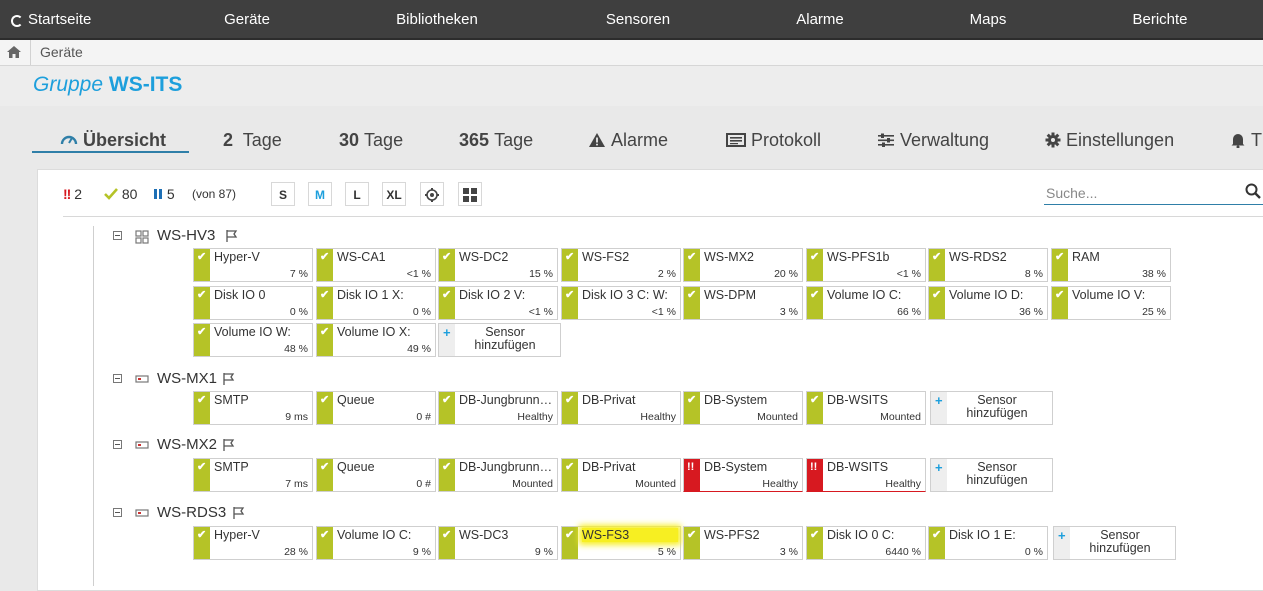  I want to click on sensor-tile: ✔ DB-Privat Mounted, so click(621, 475).